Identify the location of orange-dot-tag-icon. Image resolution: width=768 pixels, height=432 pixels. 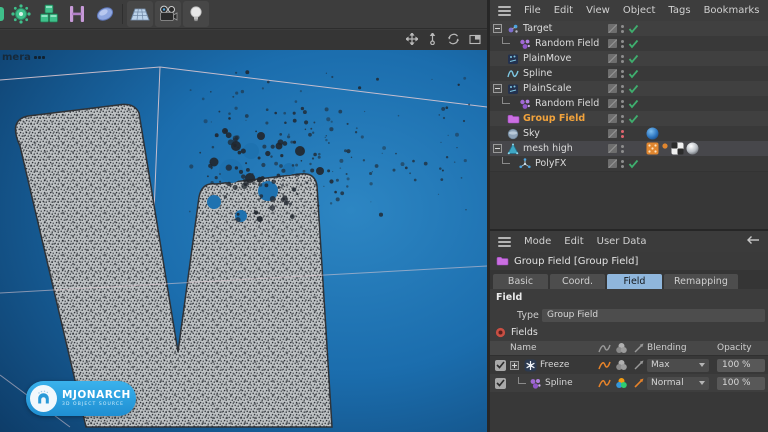
(665, 148).